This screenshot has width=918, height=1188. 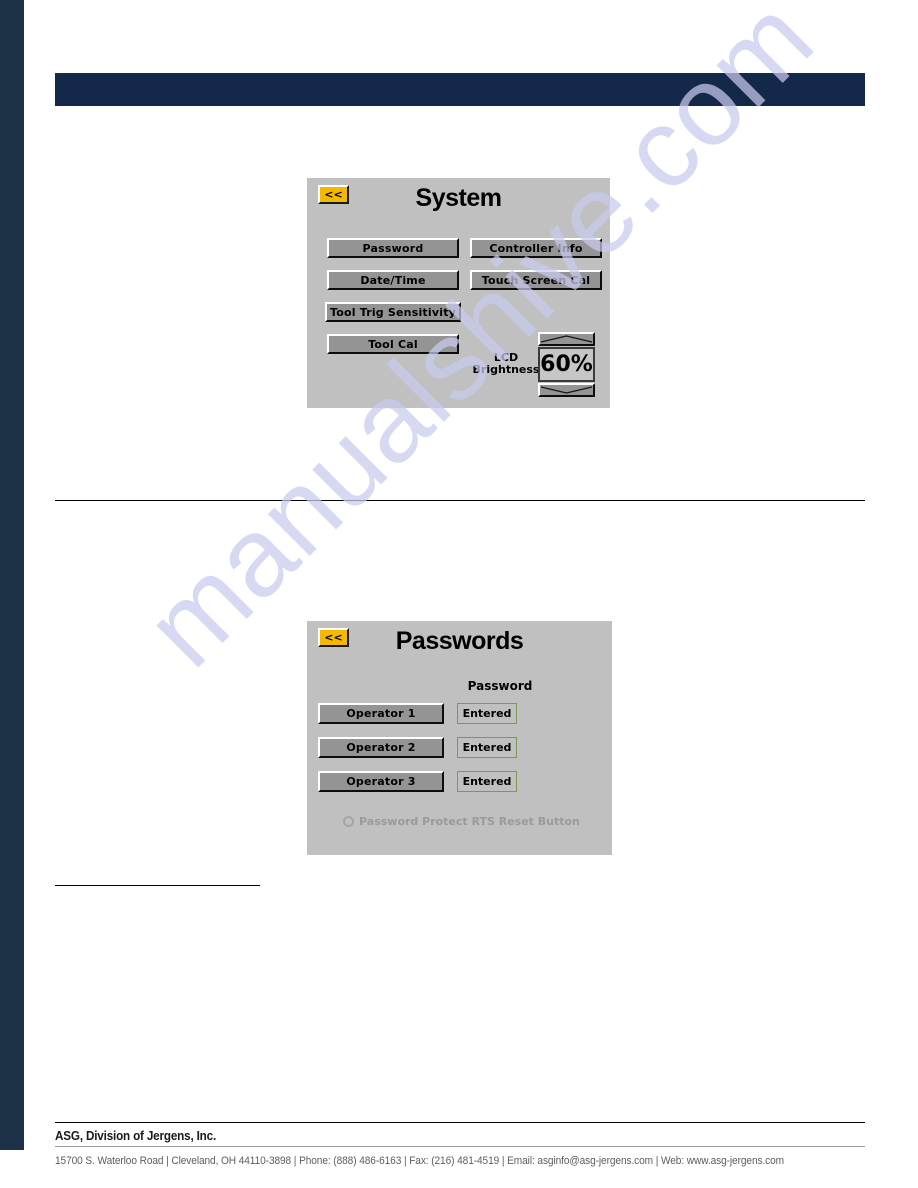 I want to click on password-protect-rts-row: Password Protect RTS Reset Button, so click(x=461, y=821).